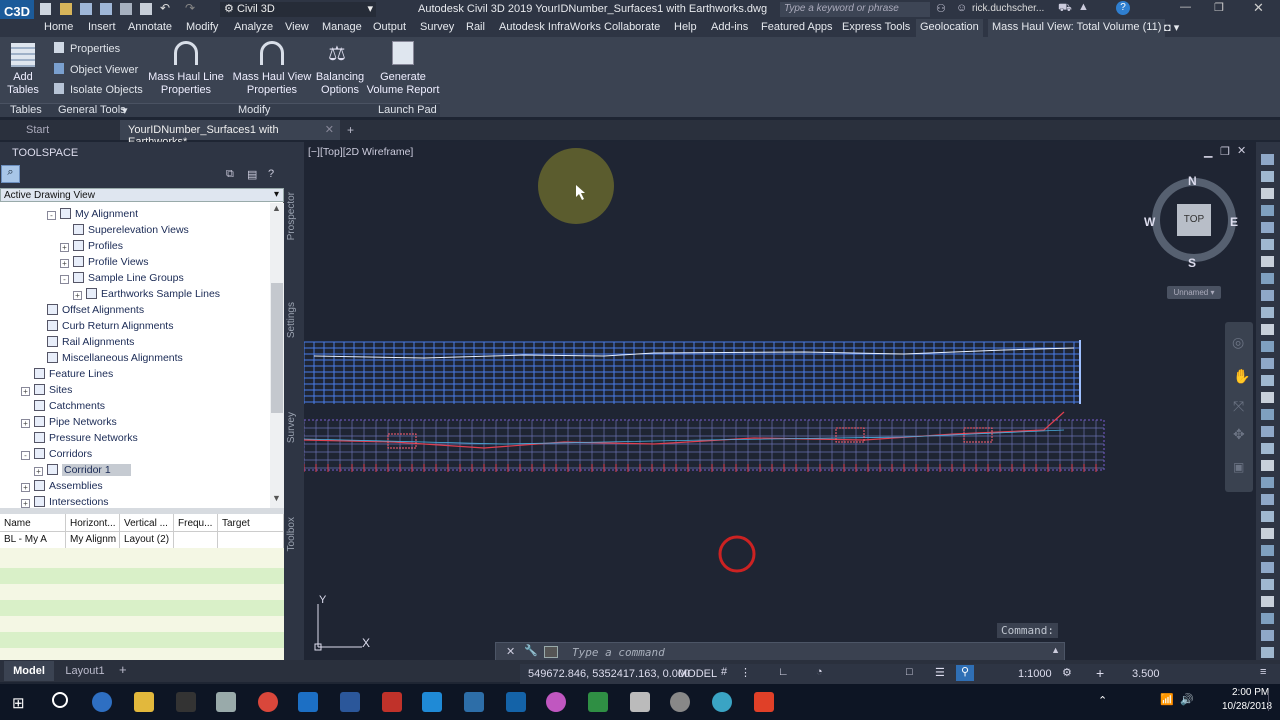 The height and width of the screenshot is (720, 1280). What do you see at coordinates (104, 262) in the screenshot?
I see `tree-node: + Profile Views` at bounding box center [104, 262].